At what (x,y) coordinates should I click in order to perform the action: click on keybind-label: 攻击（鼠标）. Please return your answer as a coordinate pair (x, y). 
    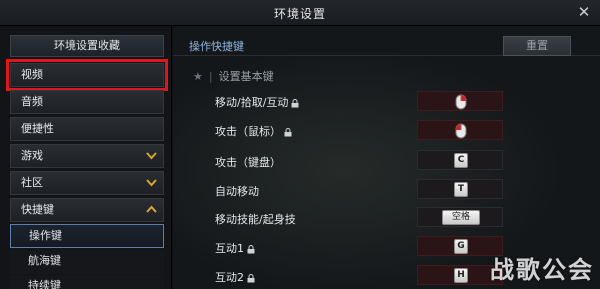
    Looking at the image, I should click on (253, 131).